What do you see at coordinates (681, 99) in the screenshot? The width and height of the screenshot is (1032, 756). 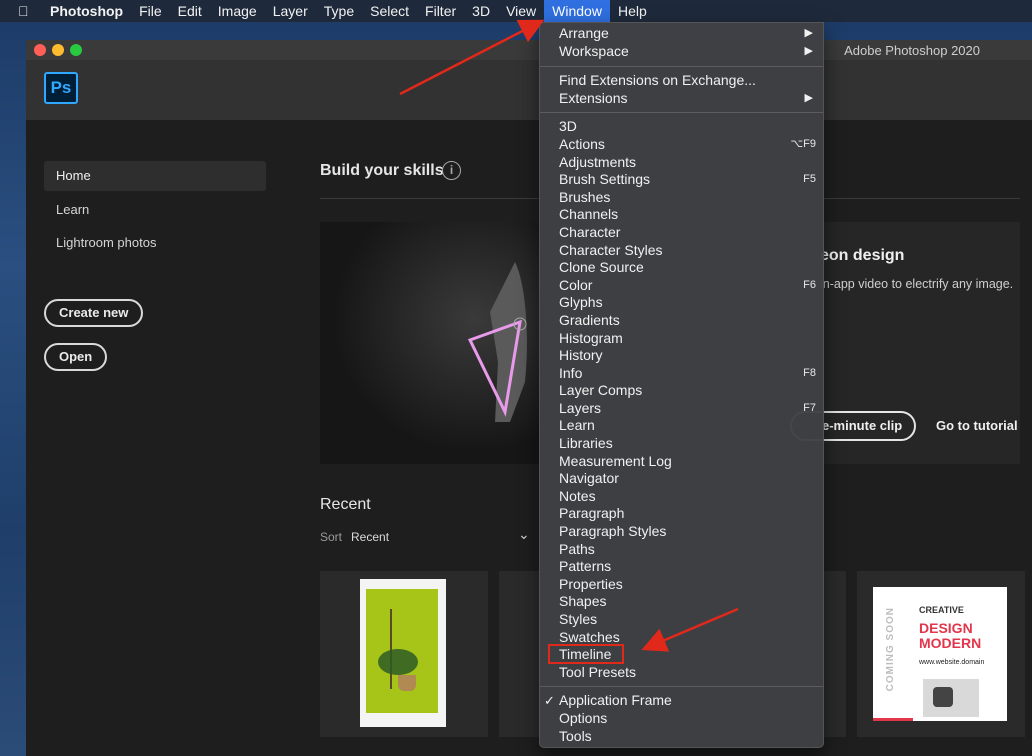 I see `menu-item-extensions: Extensions ▶` at bounding box center [681, 99].